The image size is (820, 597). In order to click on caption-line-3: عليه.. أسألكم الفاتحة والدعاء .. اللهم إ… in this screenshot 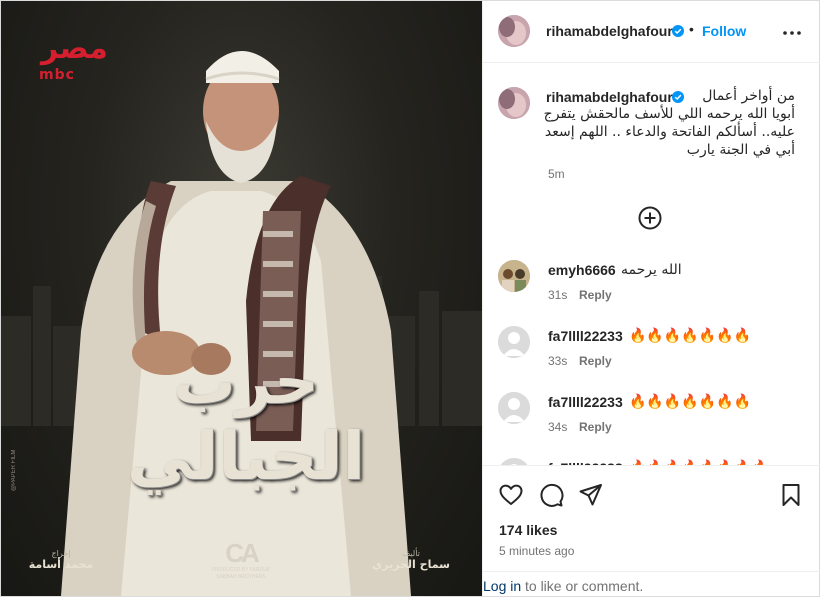, I will do `click(669, 132)`.